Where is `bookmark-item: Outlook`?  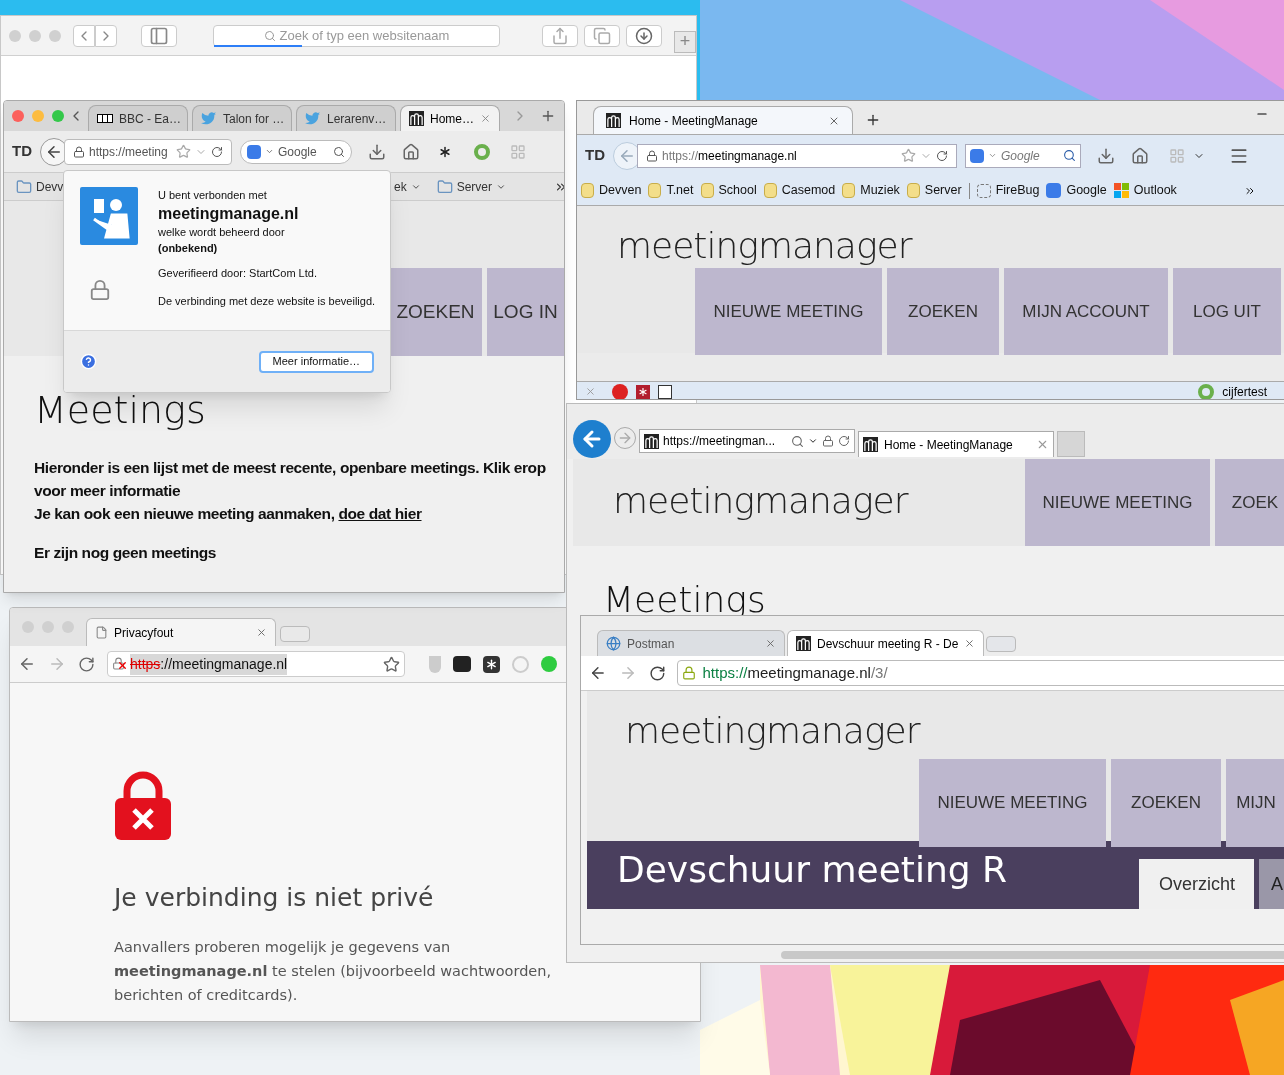 bookmark-item: Outlook is located at coordinates (1145, 190).